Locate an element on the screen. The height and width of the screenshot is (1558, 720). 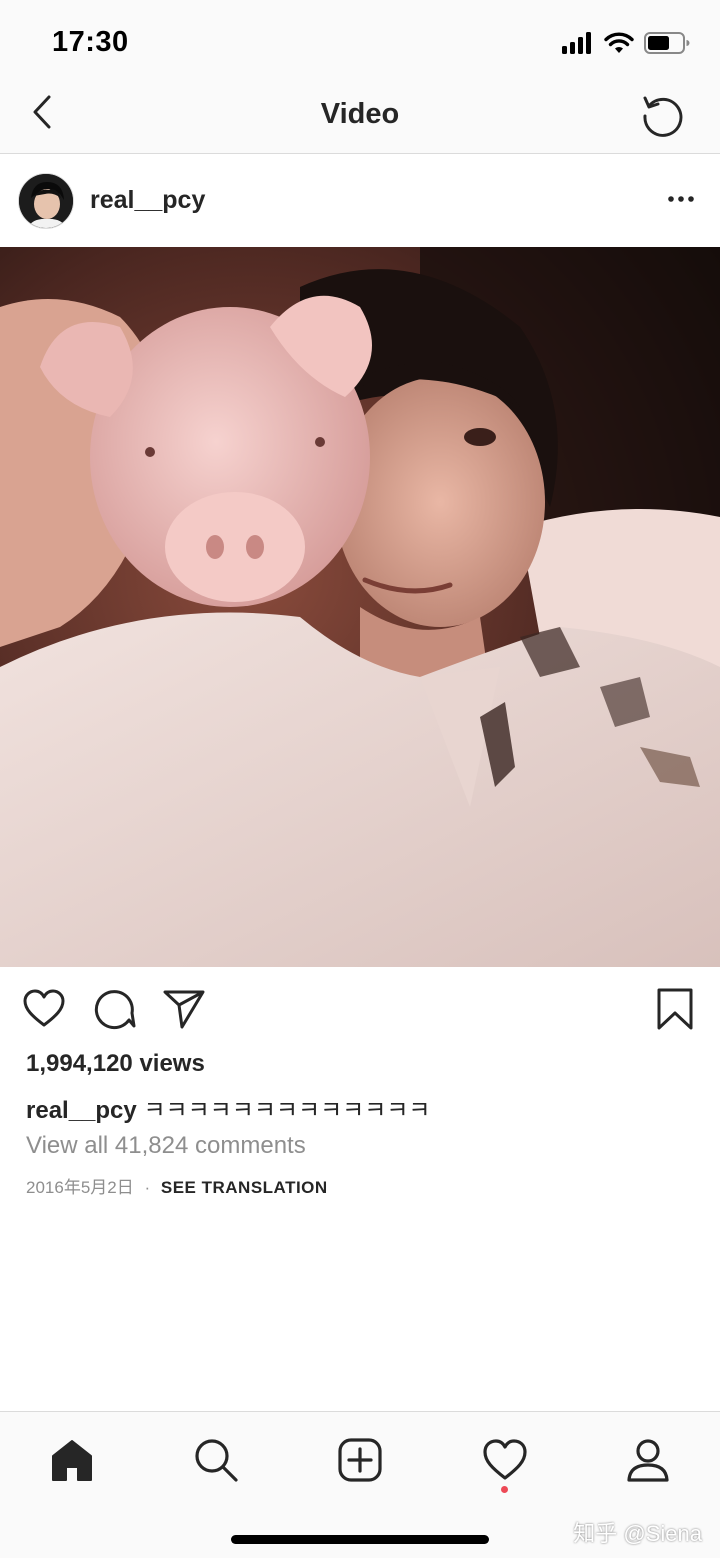
watermark: 知乎 @Siena is located at coordinates (637, 1533).